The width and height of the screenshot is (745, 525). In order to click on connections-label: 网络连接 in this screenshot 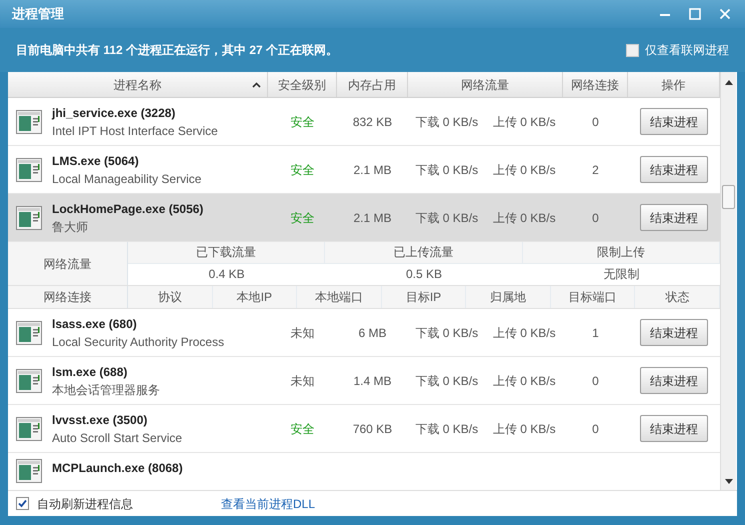, I will do `click(68, 297)`.